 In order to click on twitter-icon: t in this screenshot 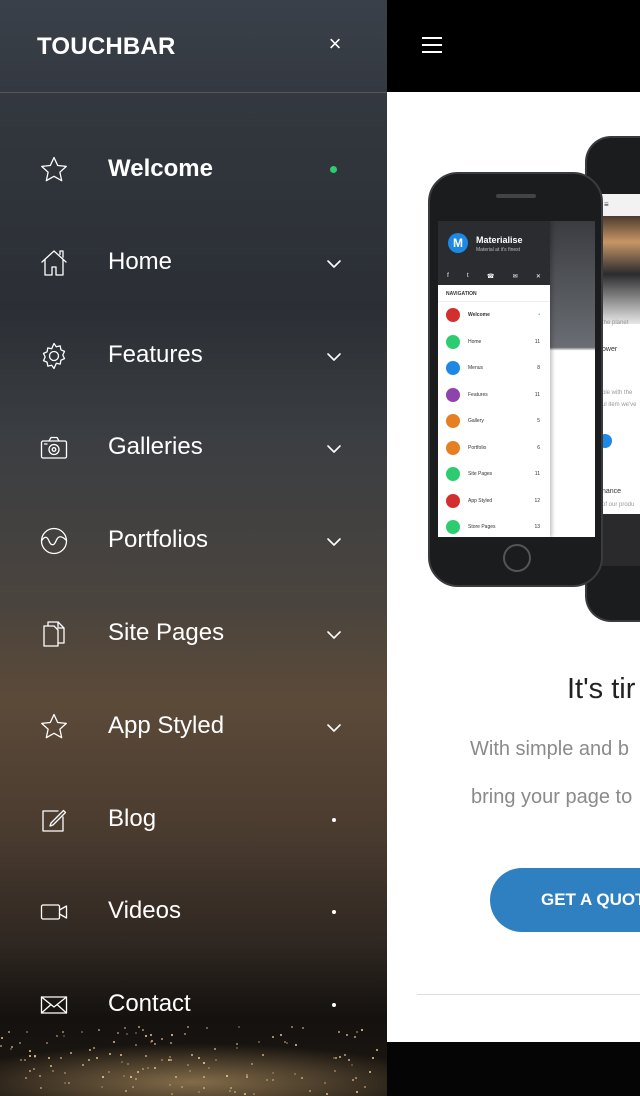, I will do `click(468, 276)`.